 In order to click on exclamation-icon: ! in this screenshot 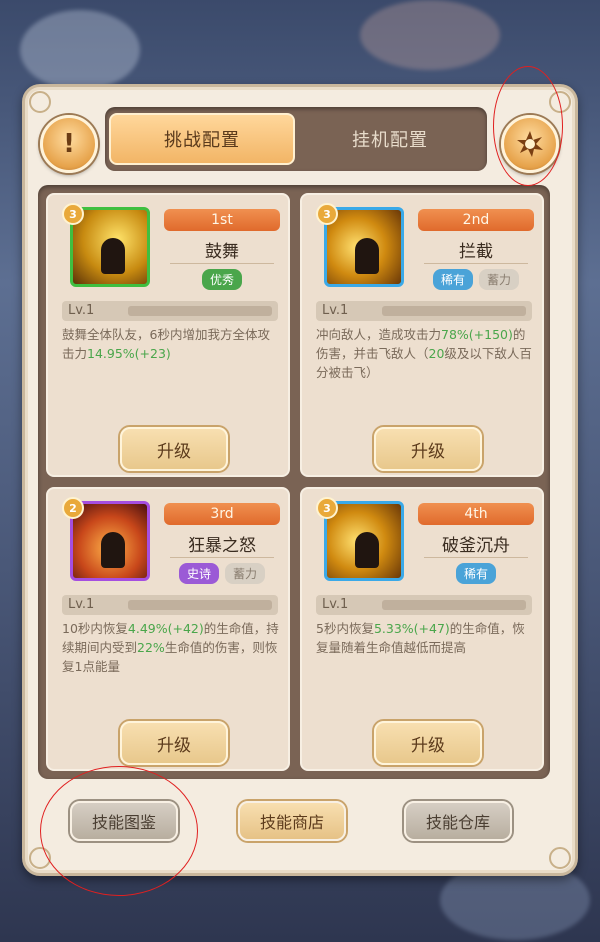, I will do `click(69, 144)`.